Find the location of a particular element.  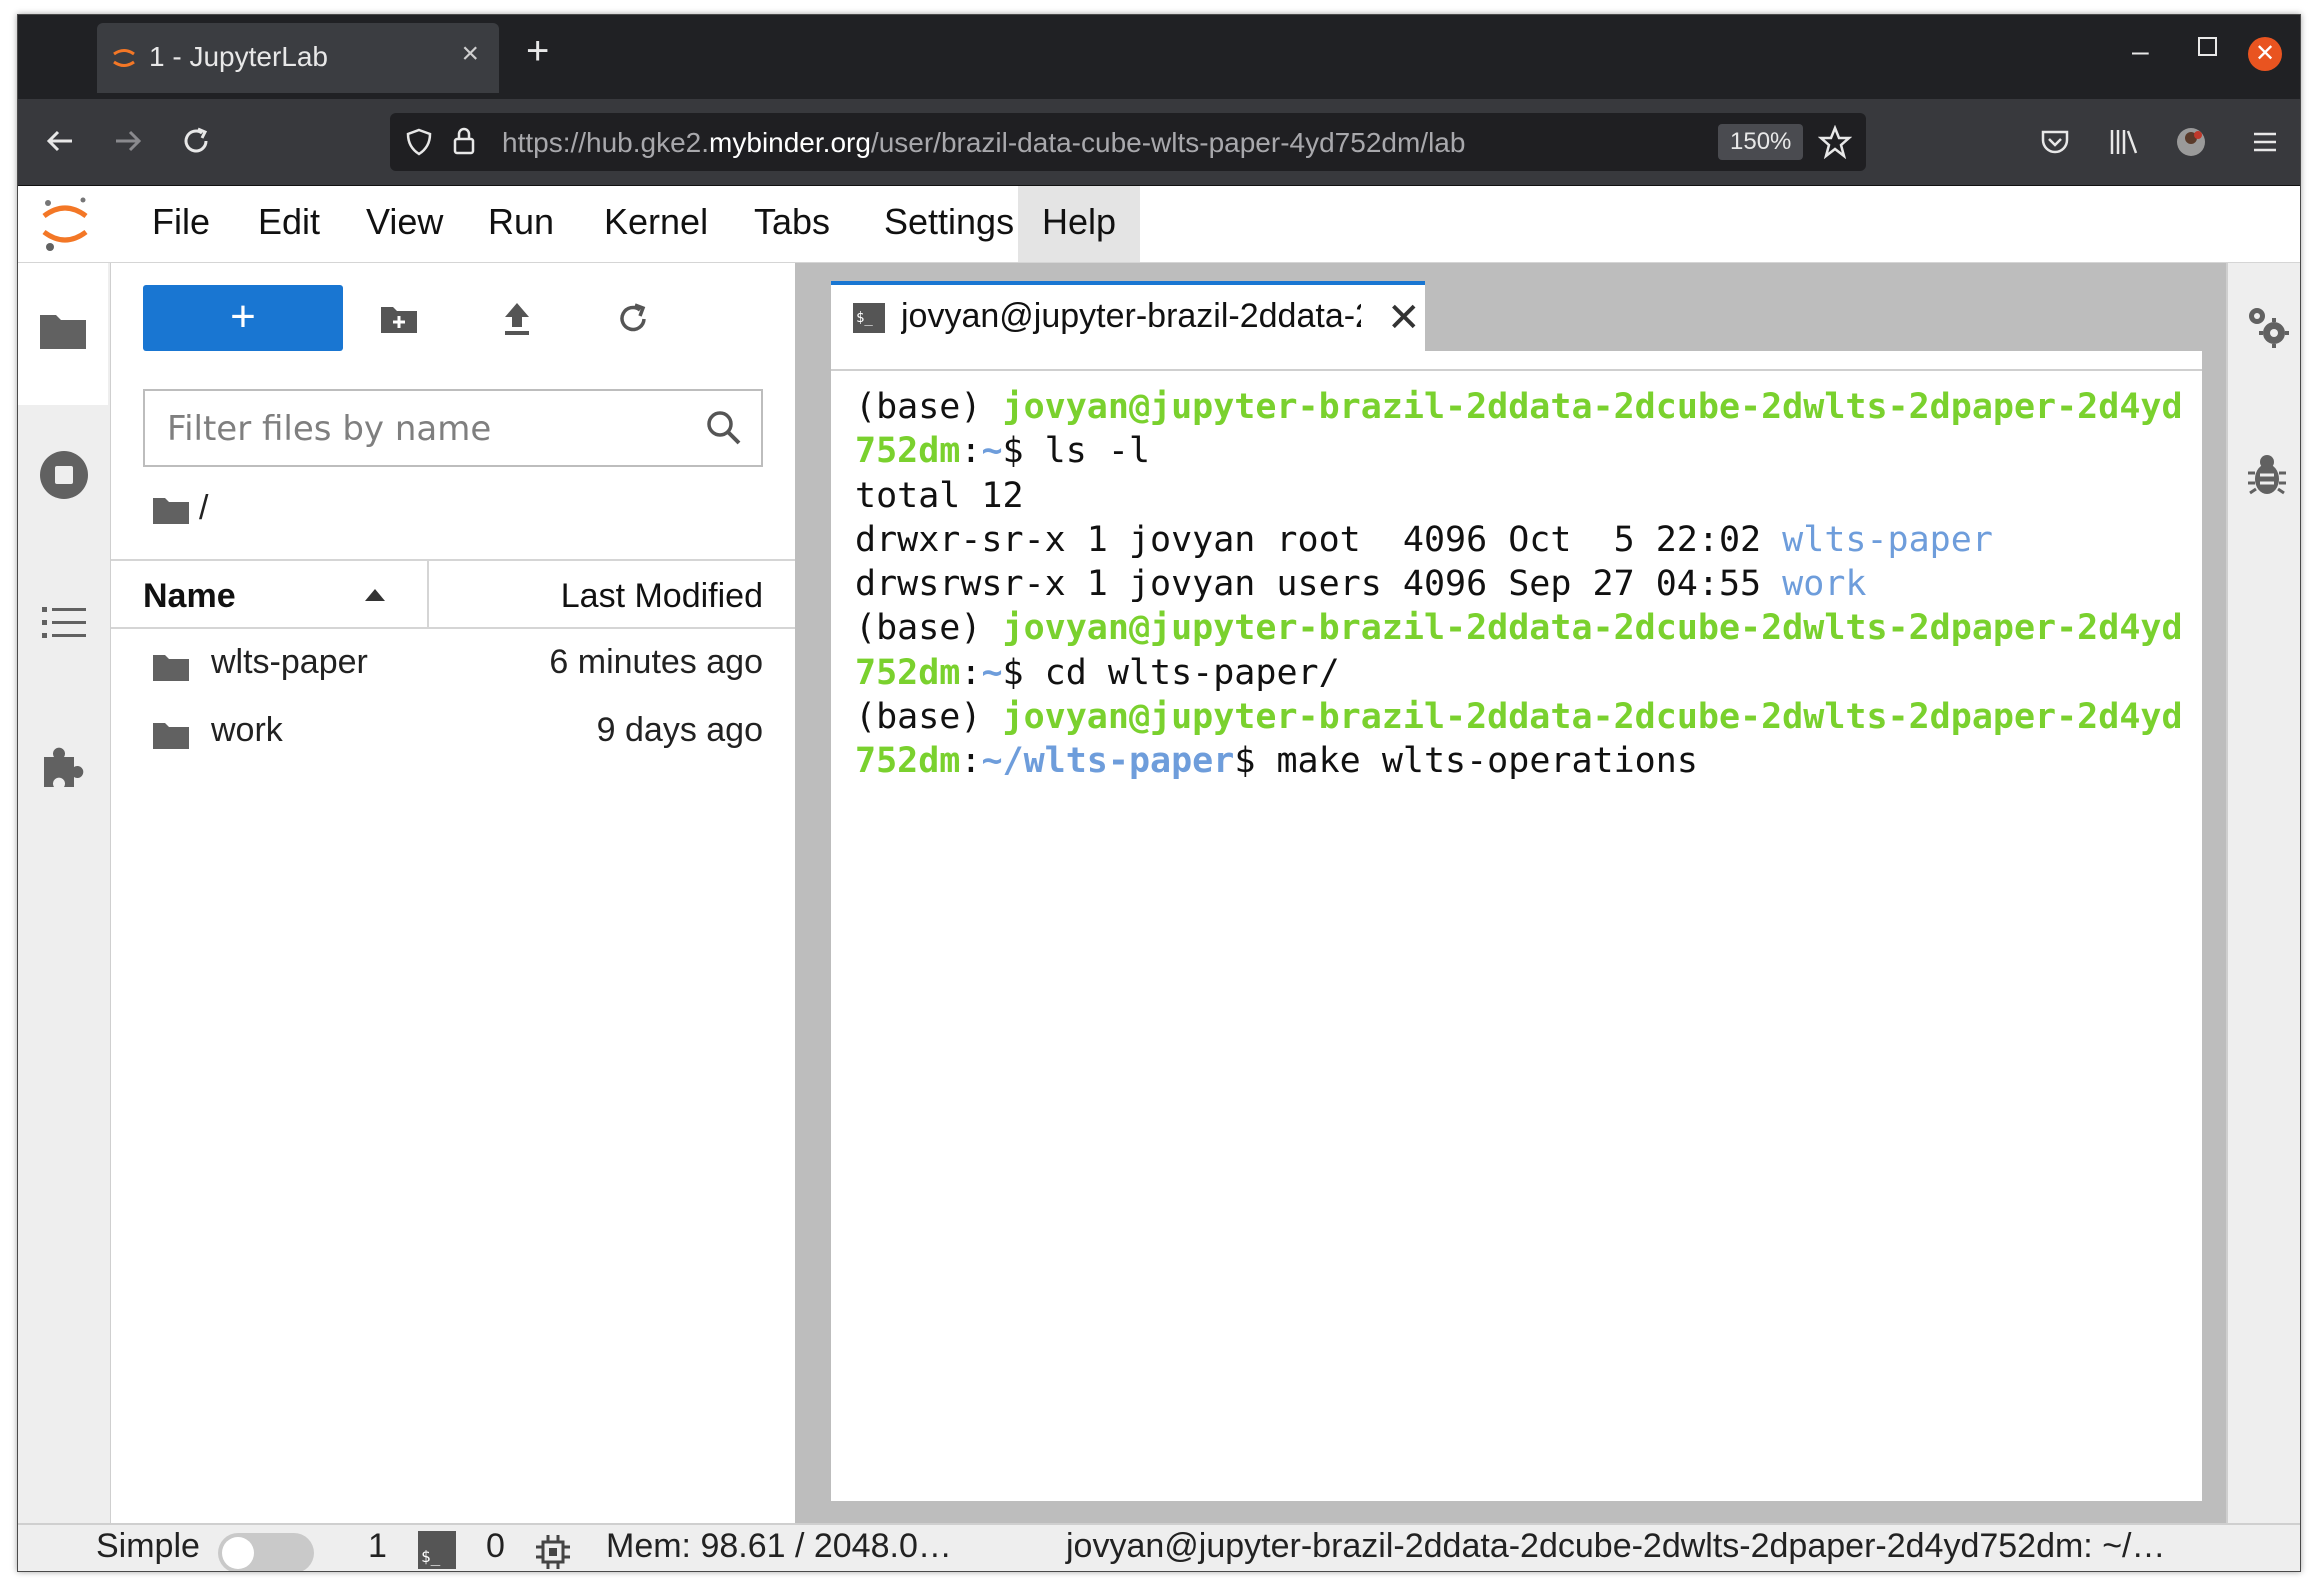

url-domain: mybinder.org is located at coordinates (790, 142).